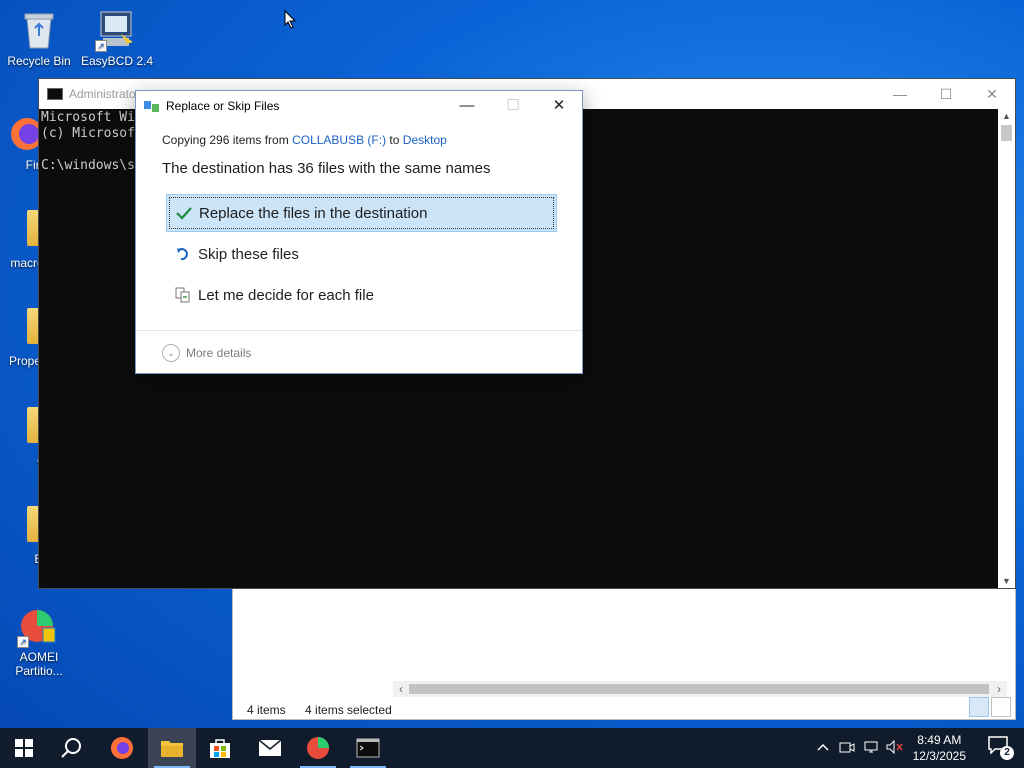  What do you see at coordinates (1006, 348) in the screenshot?
I see `cmd-vertical-scrollbar: ▲ ▼` at bounding box center [1006, 348].